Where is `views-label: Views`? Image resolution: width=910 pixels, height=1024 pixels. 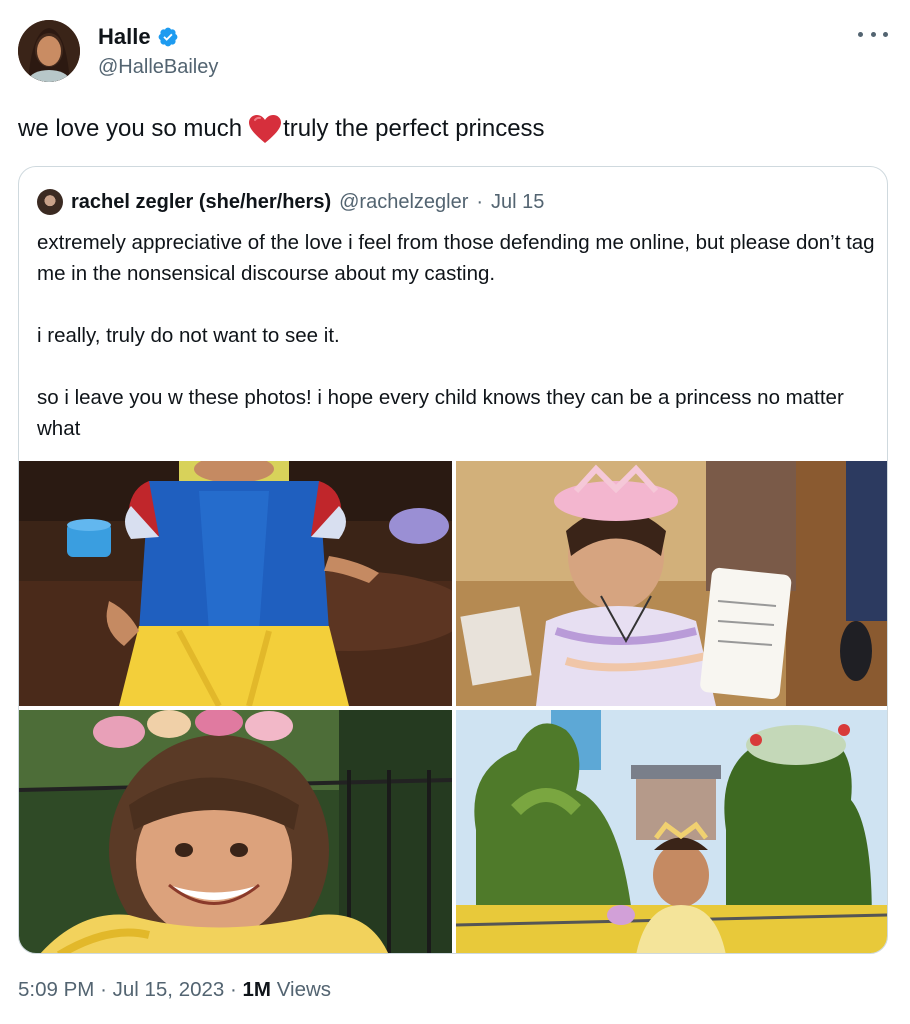
views-label: Views is located at coordinates (304, 989).